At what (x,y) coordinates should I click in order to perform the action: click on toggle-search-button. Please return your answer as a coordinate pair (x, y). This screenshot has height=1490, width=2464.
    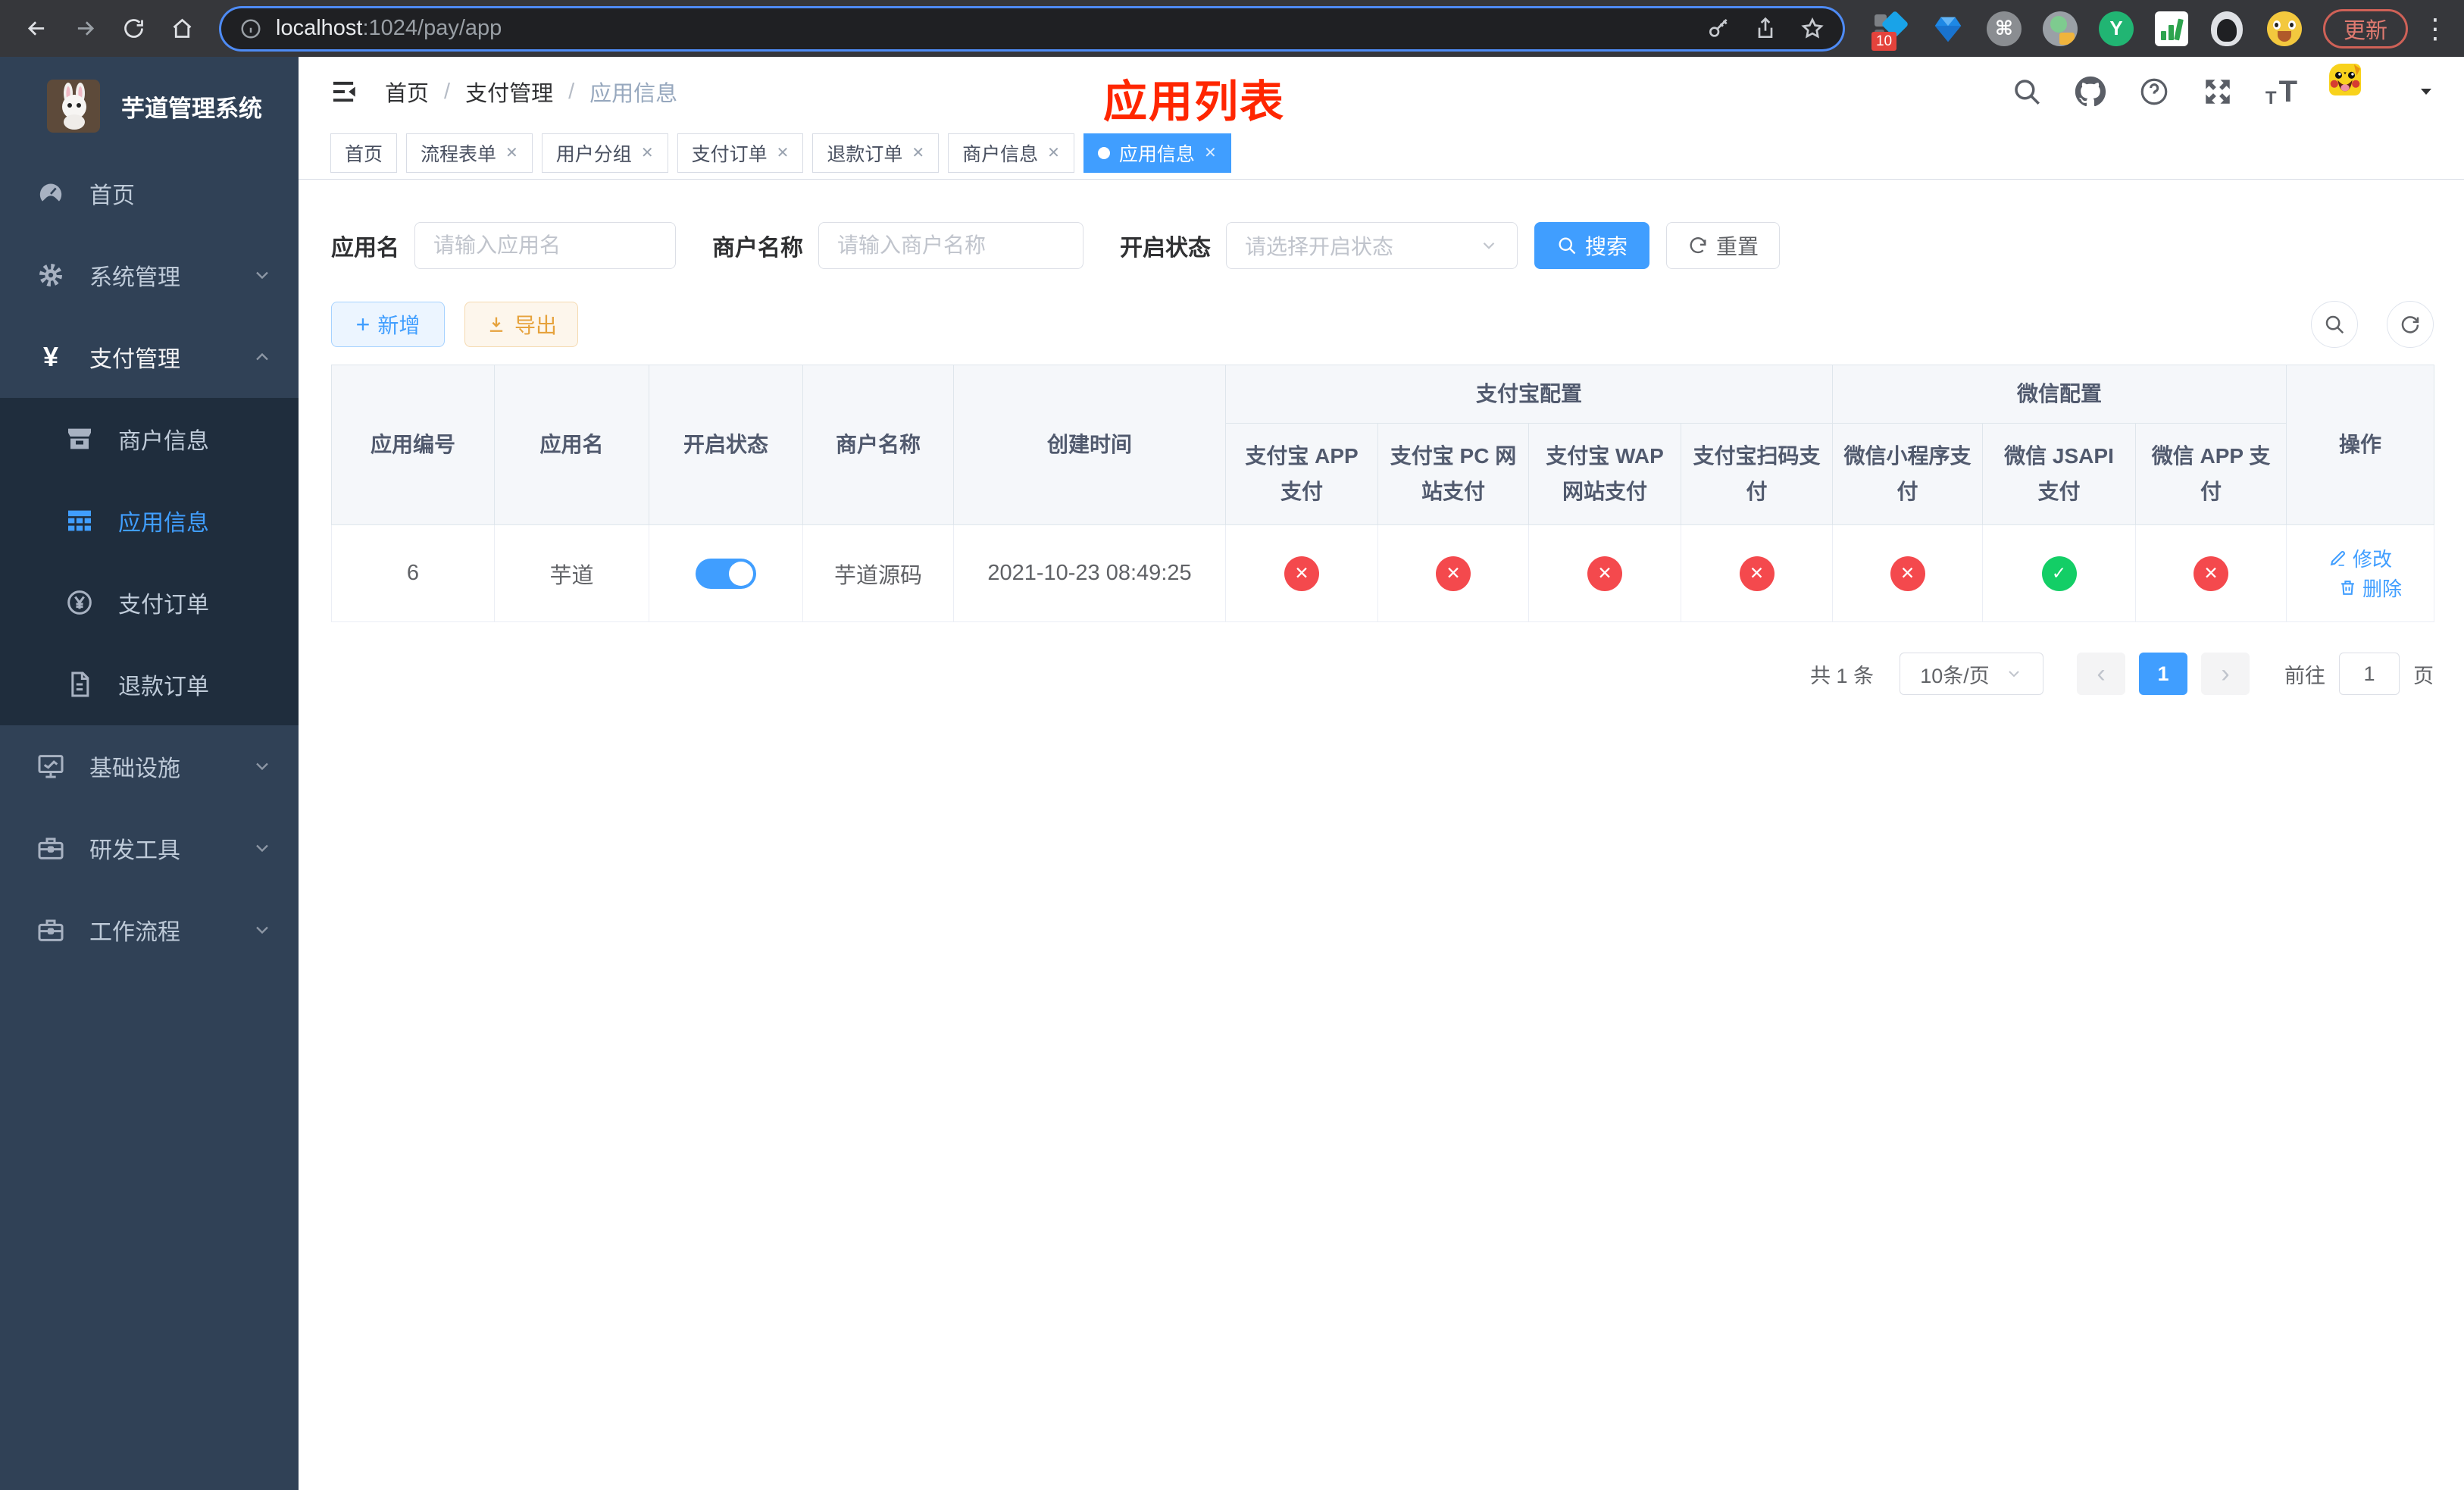
    Looking at the image, I should click on (2334, 324).